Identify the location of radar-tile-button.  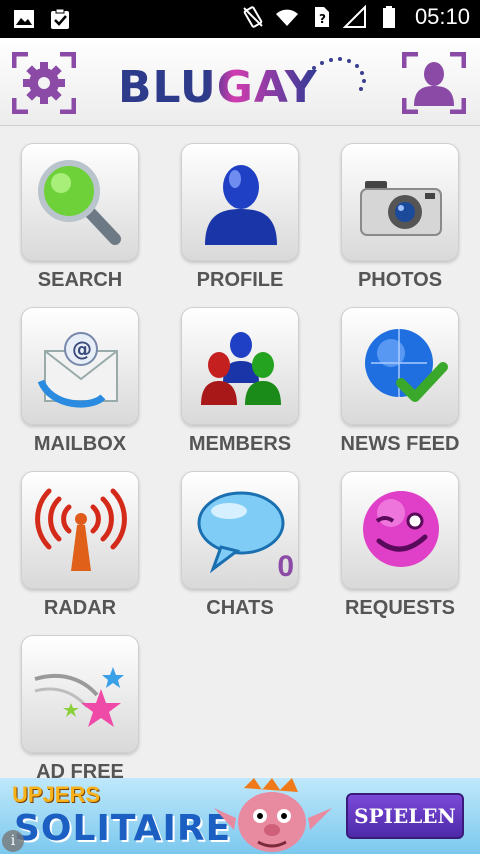
(80, 530).